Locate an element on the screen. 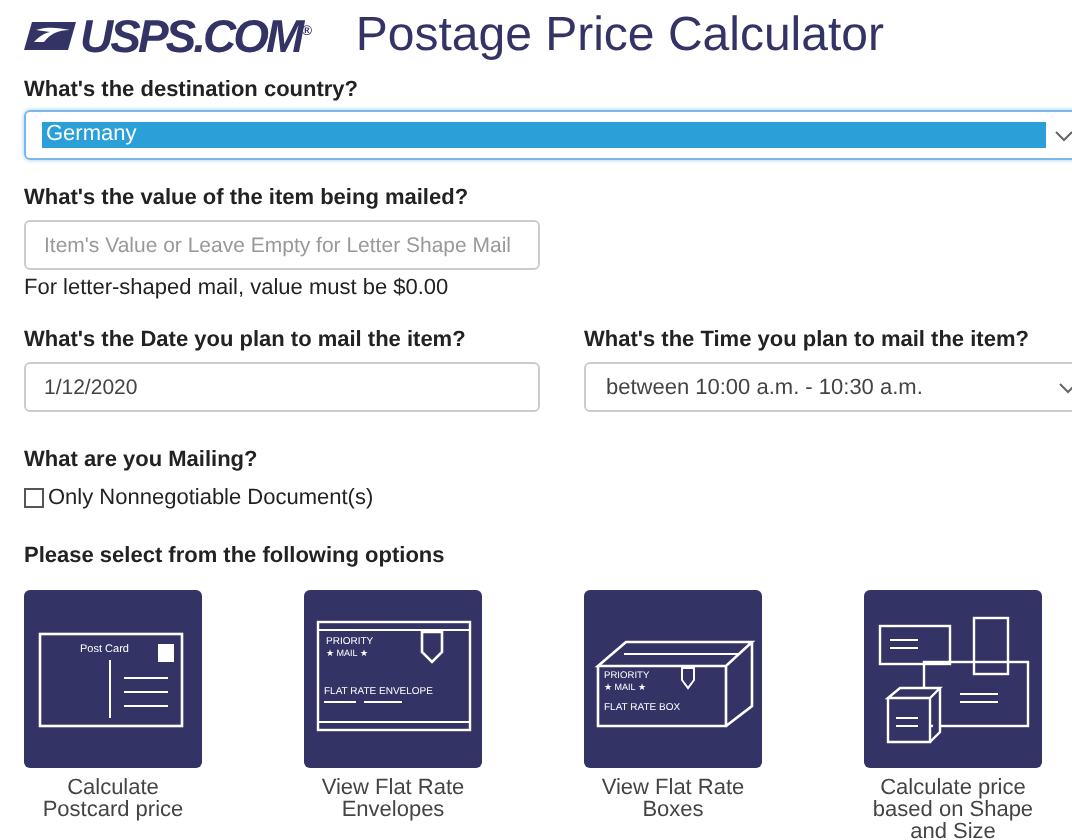 This screenshot has width=1072, height=840. hint-text: For letter-shaped mail, value must be $0.00 is located at coordinates (237, 289).